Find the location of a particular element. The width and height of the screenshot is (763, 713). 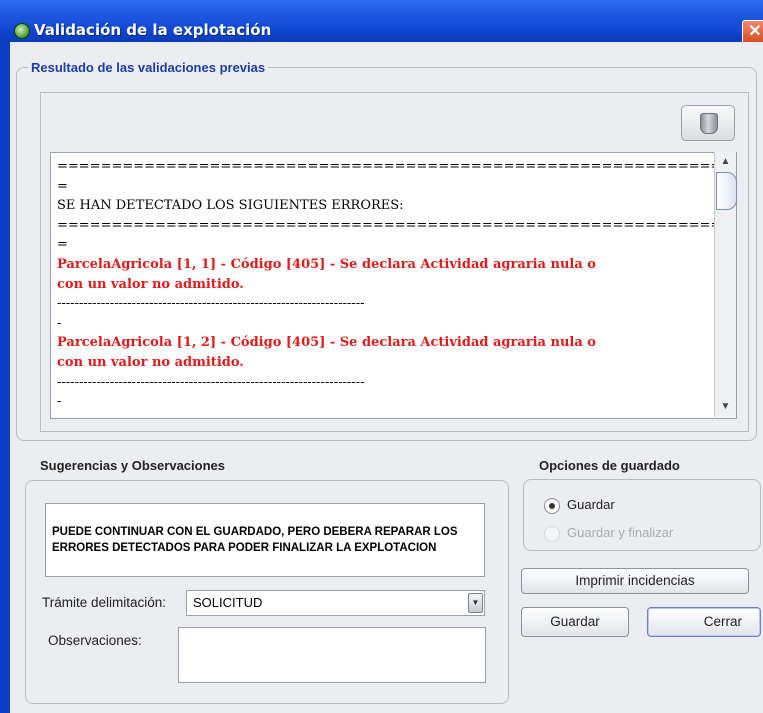

radio-guardar is located at coordinates (552, 506).